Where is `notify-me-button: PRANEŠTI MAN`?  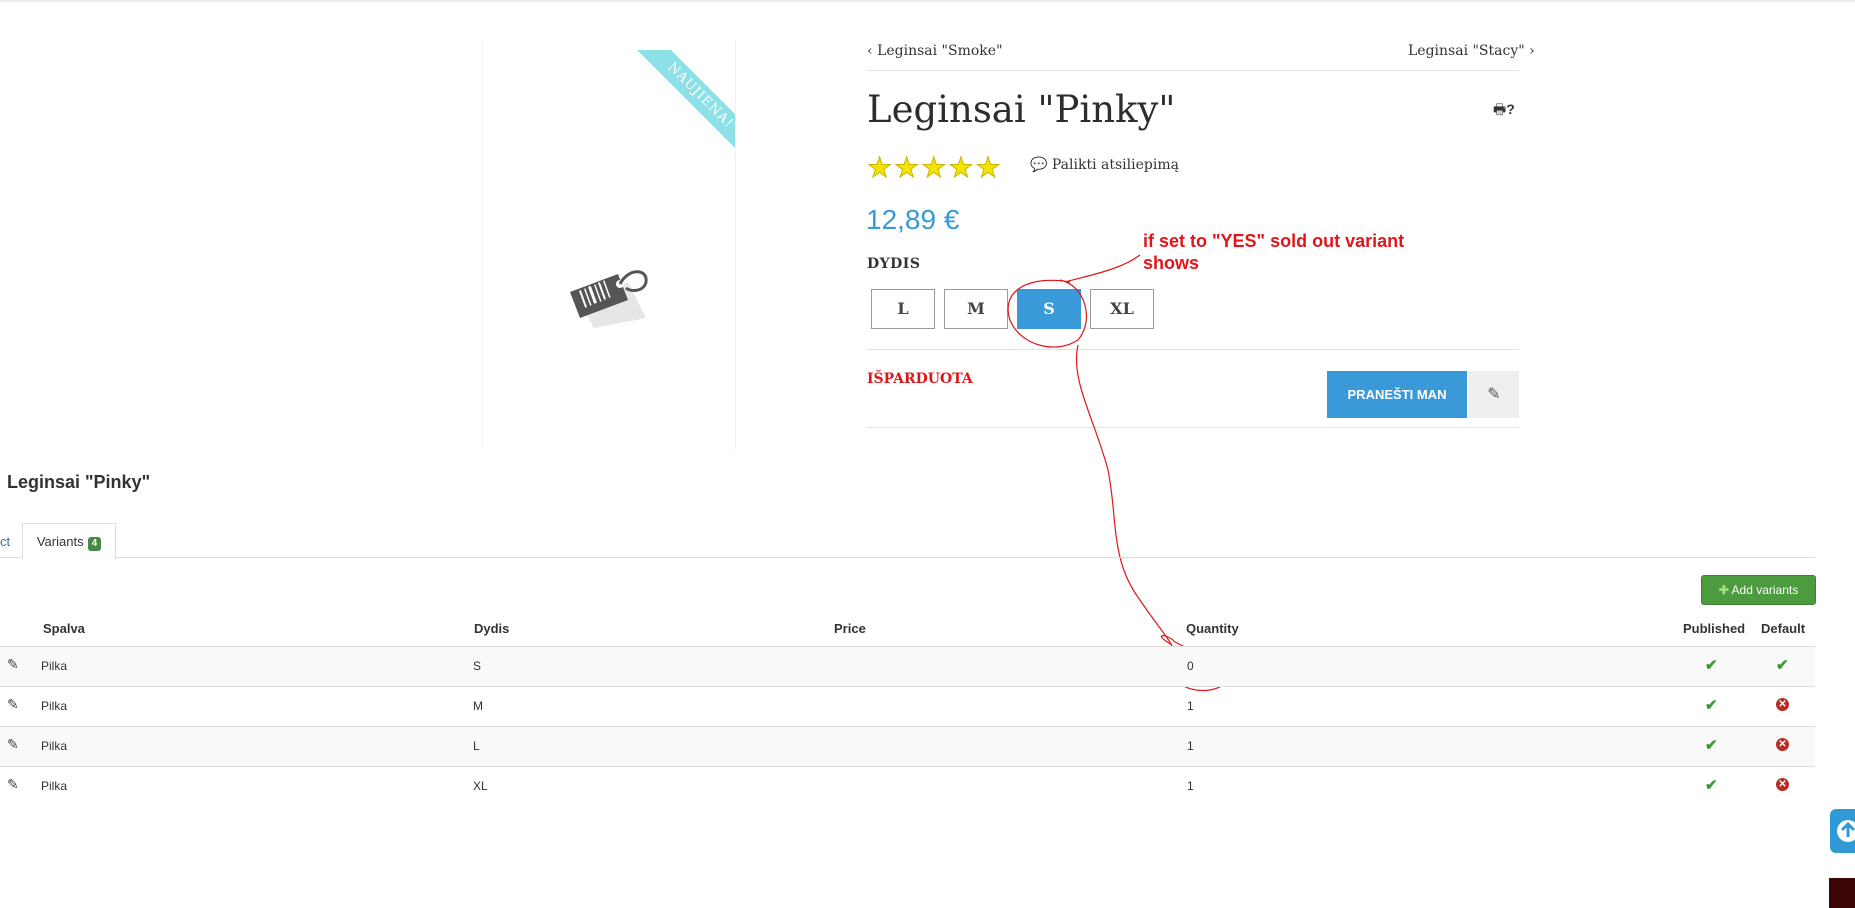 notify-me-button: PRANEŠTI MAN is located at coordinates (1397, 394).